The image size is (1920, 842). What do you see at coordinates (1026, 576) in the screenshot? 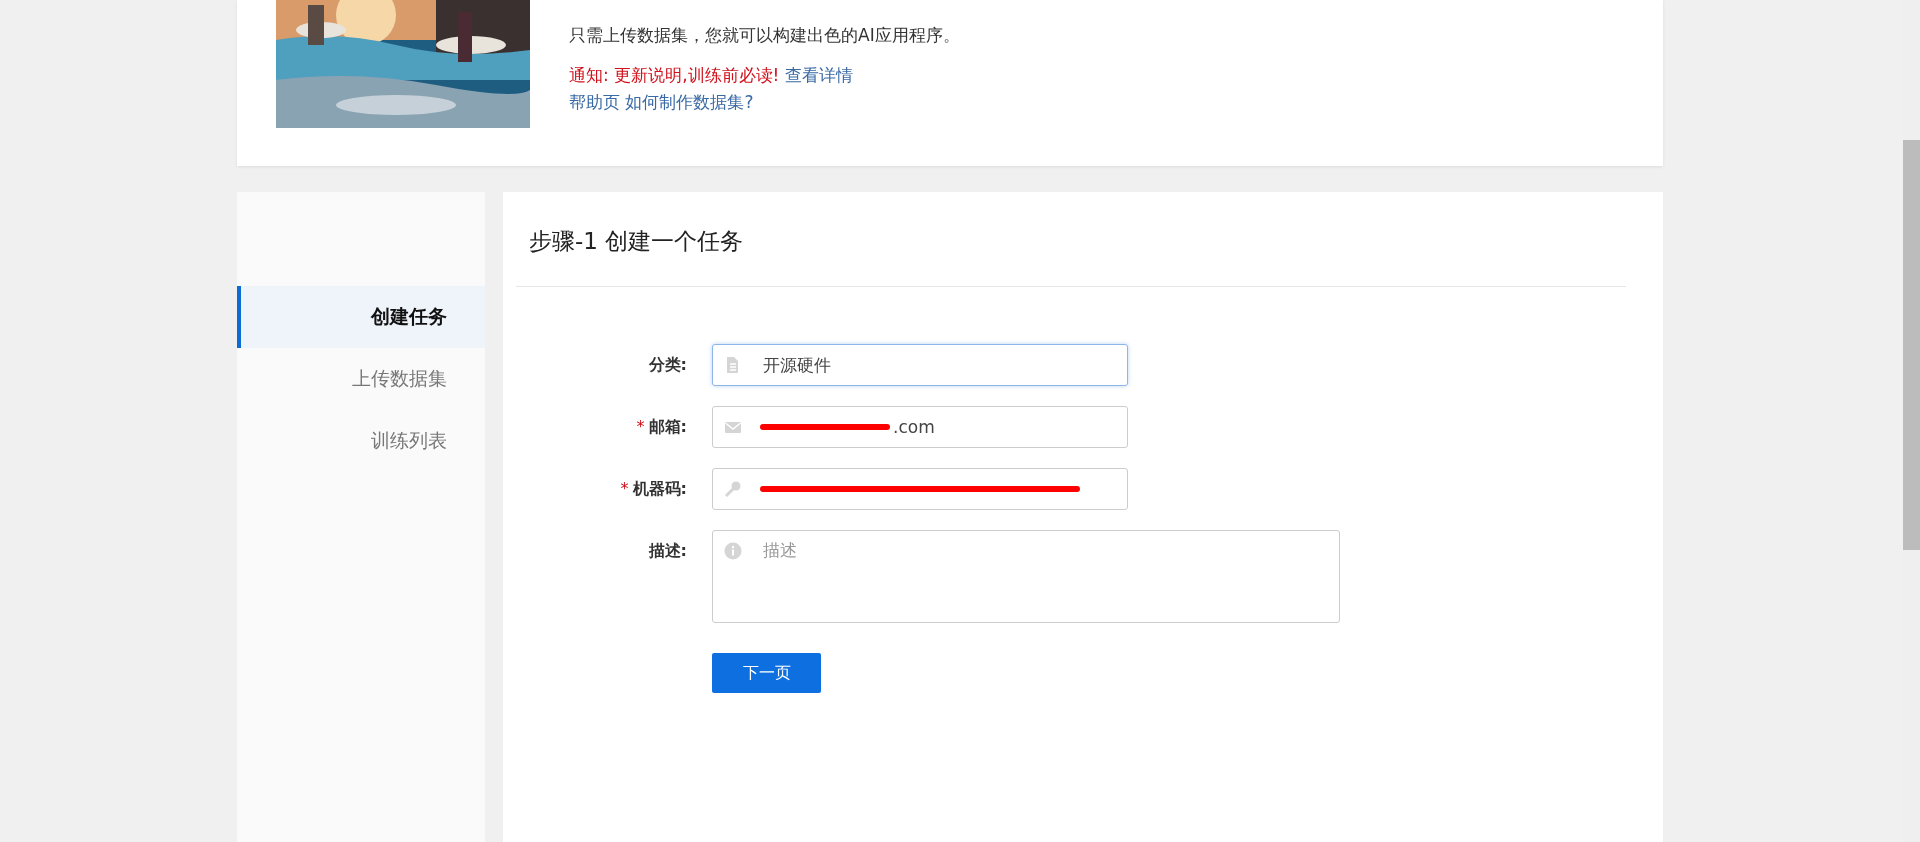
I see `description-field: 描述` at bounding box center [1026, 576].